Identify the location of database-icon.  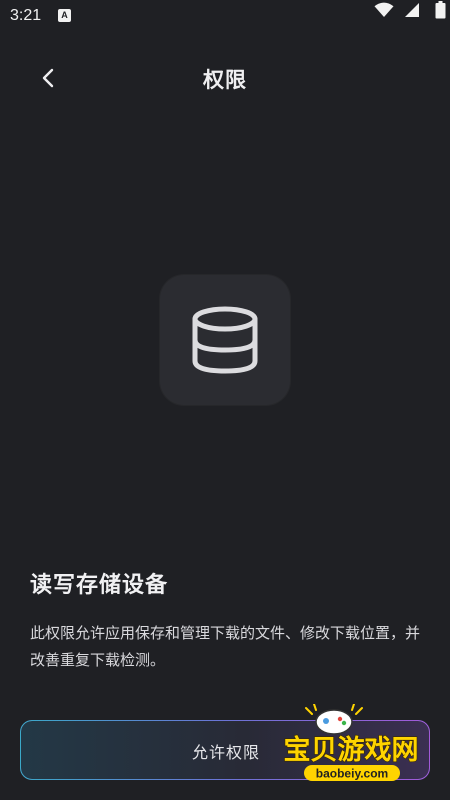
(225, 340).